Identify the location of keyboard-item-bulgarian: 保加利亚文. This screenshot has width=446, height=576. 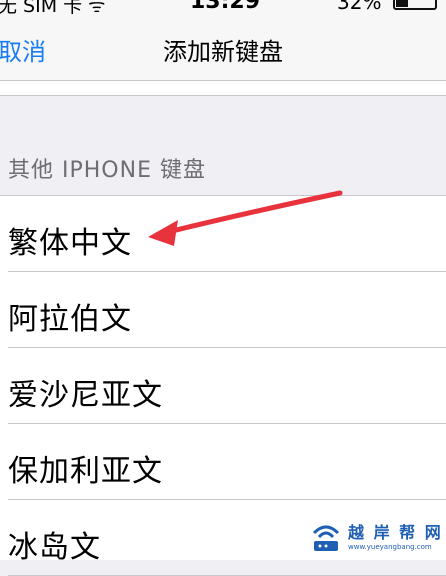
(223, 462).